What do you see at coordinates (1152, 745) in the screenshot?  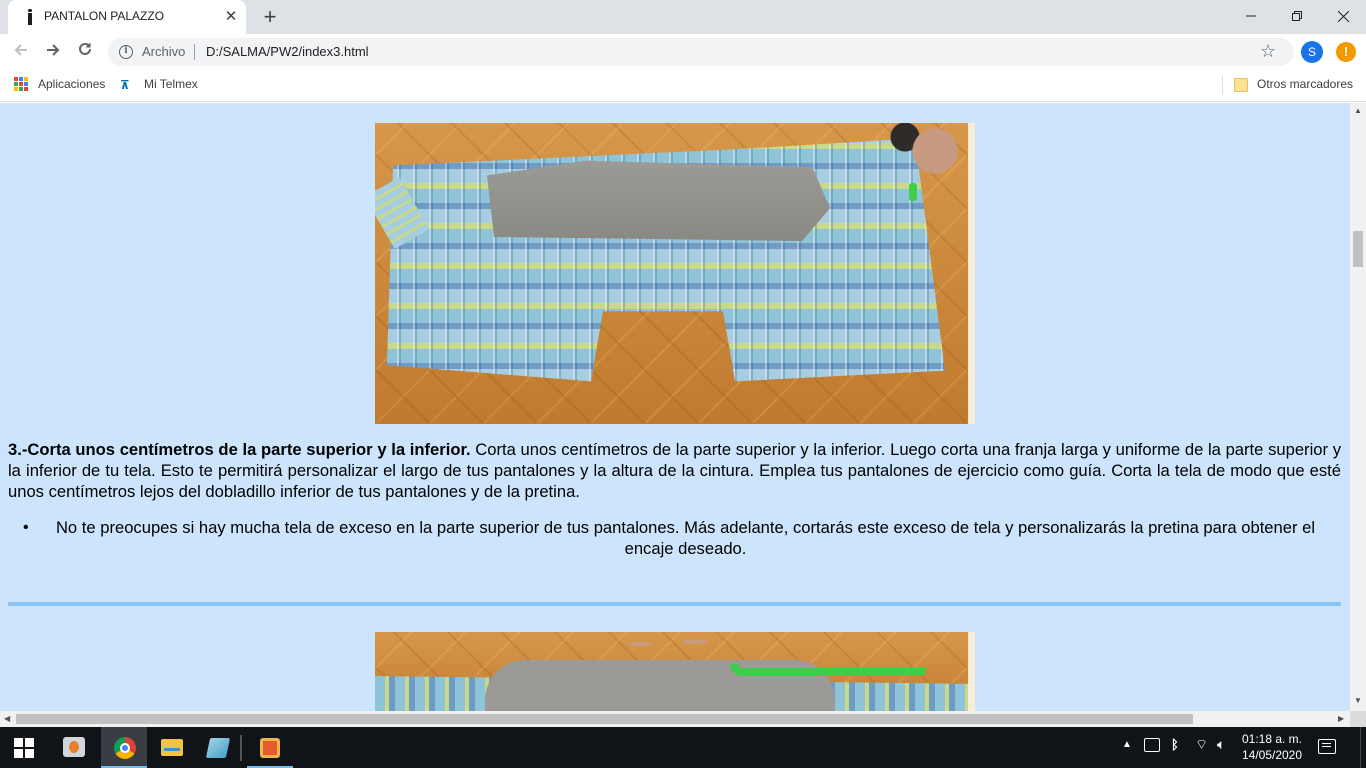 I see `network-icon` at bounding box center [1152, 745].